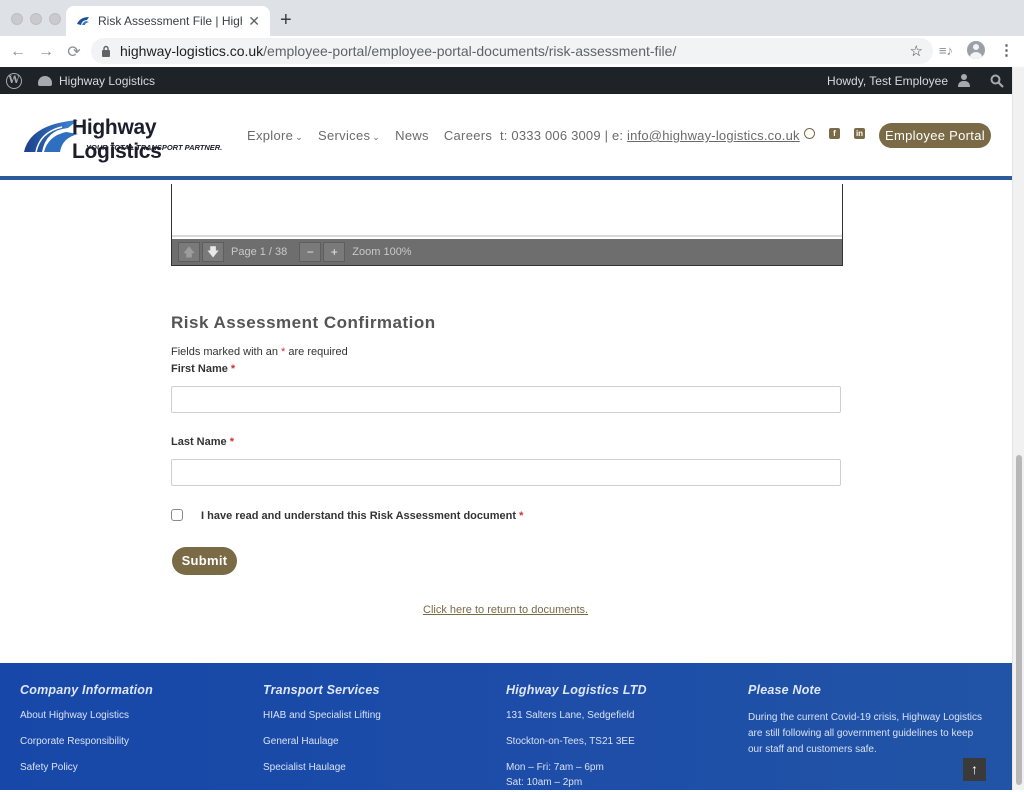 This screenshot has height=792, width=1024. What do you see at coordinates (564, 135) in the screenshot?
I see `phone-text: t: 0333 006 3009 | e:` at bounding box center [564, 135].